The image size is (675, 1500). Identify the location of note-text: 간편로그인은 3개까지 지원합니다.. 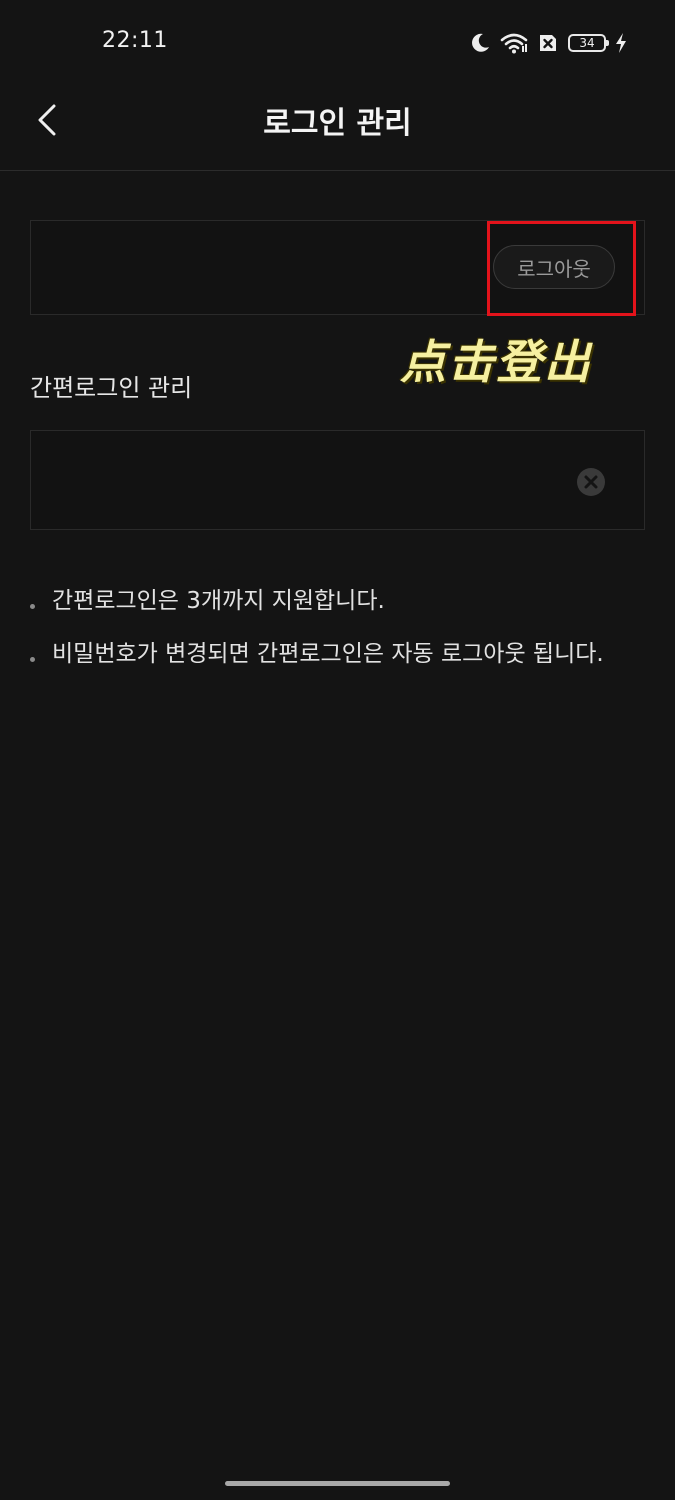
(218, 601).